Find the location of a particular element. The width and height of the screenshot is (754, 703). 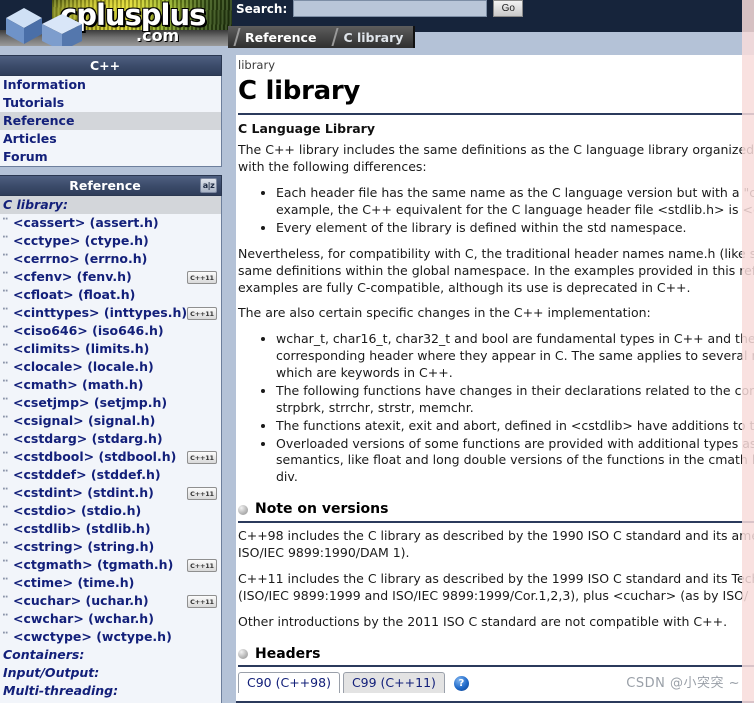

reference-header-item: <cassert> (assert.h) is located at coordinates (110, 221).